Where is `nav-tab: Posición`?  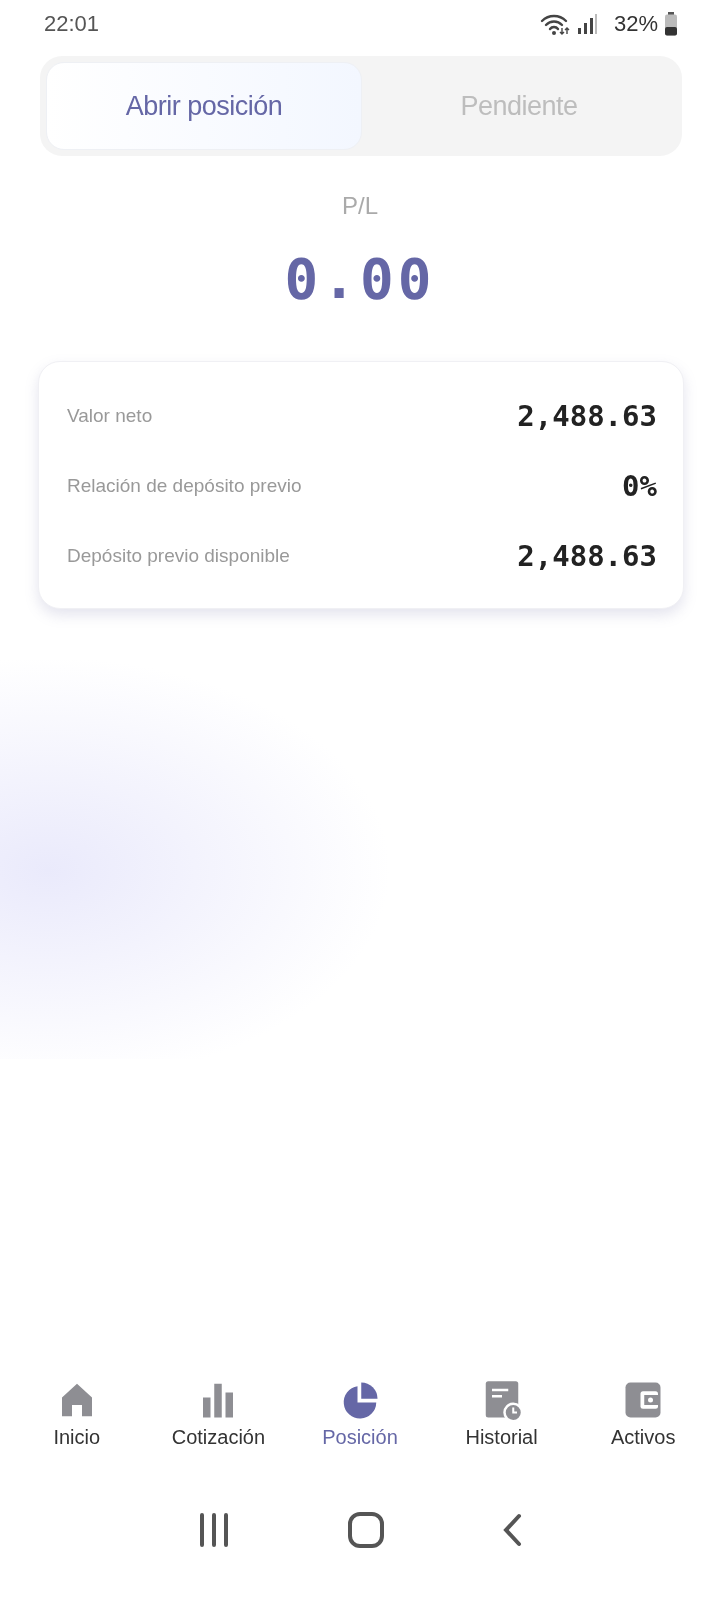
nav-tab: Posición is located at coordinates (360, 1430).